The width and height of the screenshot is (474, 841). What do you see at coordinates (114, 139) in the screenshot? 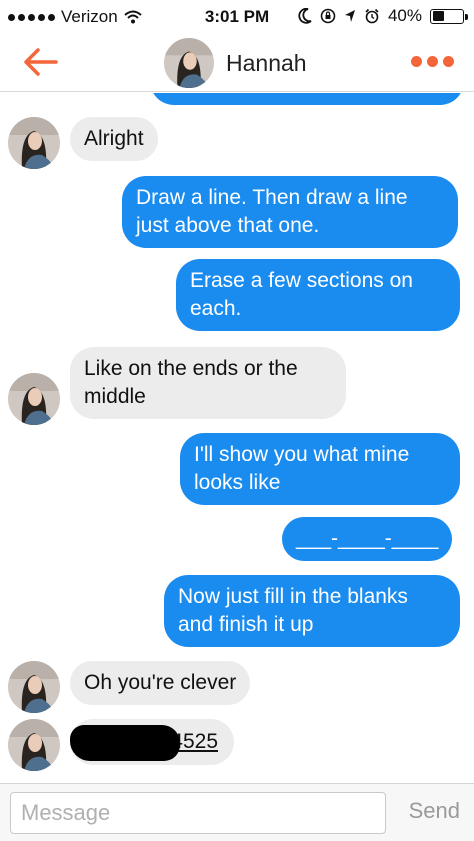
I see `message-bubble-incoming: Alright` at bounding box center [114, 139].